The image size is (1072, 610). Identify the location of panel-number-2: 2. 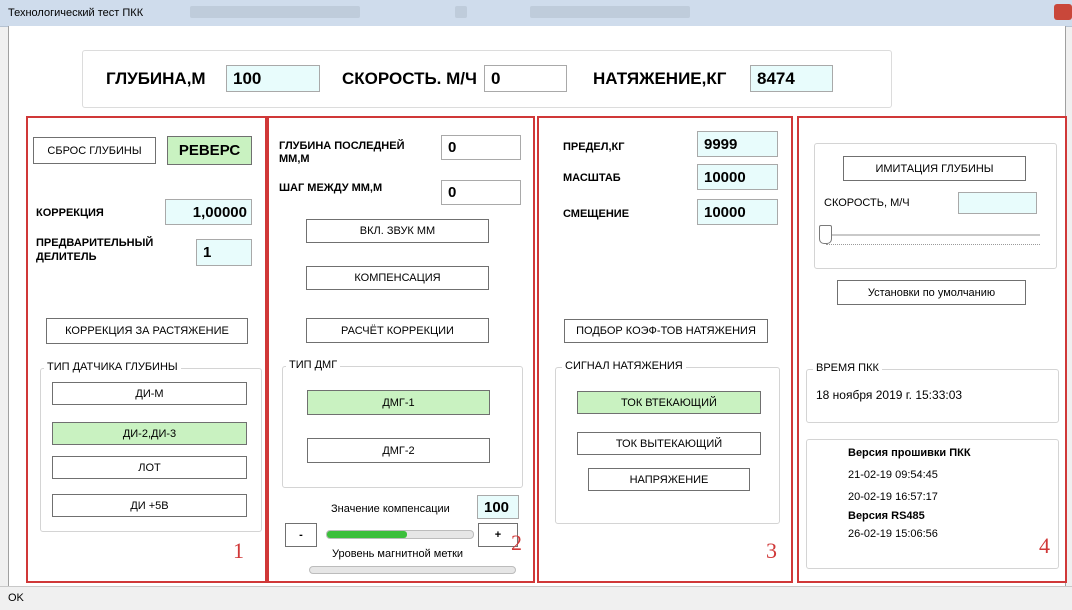
(516, 542).